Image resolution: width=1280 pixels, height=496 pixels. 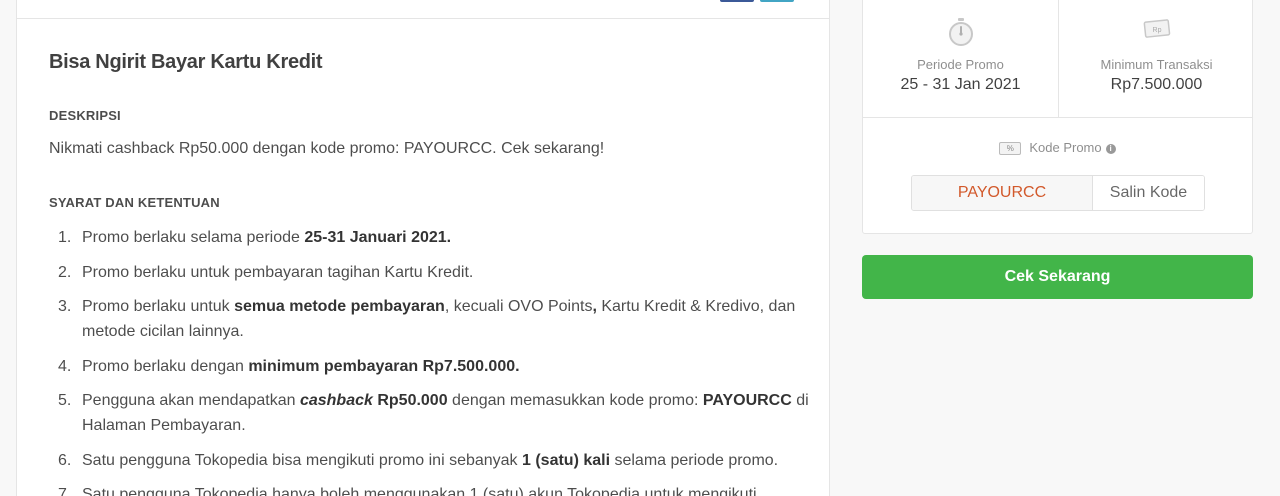 What do you see at coordinates (423, 9) in the screenshot?
I see `share-strip` at bounding box center [423, 9].